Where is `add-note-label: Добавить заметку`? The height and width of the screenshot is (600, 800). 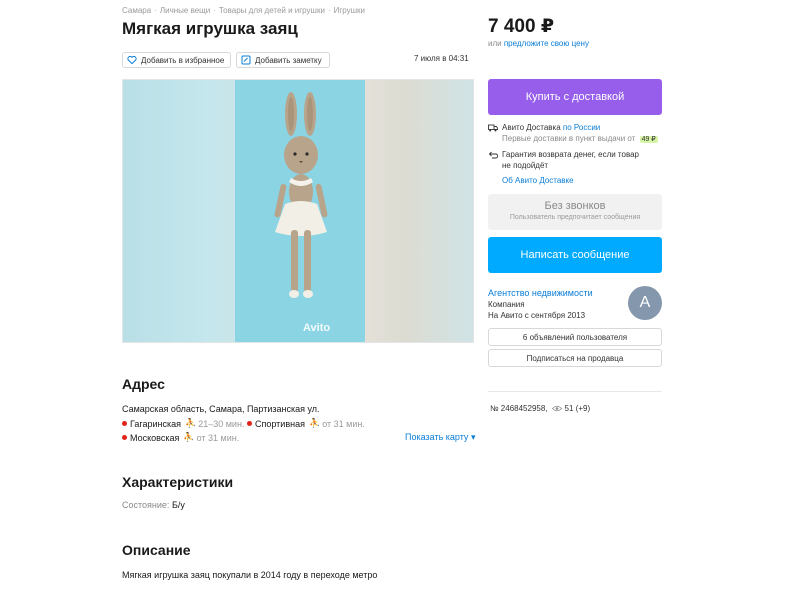 add-note-label: Добавить заметку is located at coordinates (288, 60).